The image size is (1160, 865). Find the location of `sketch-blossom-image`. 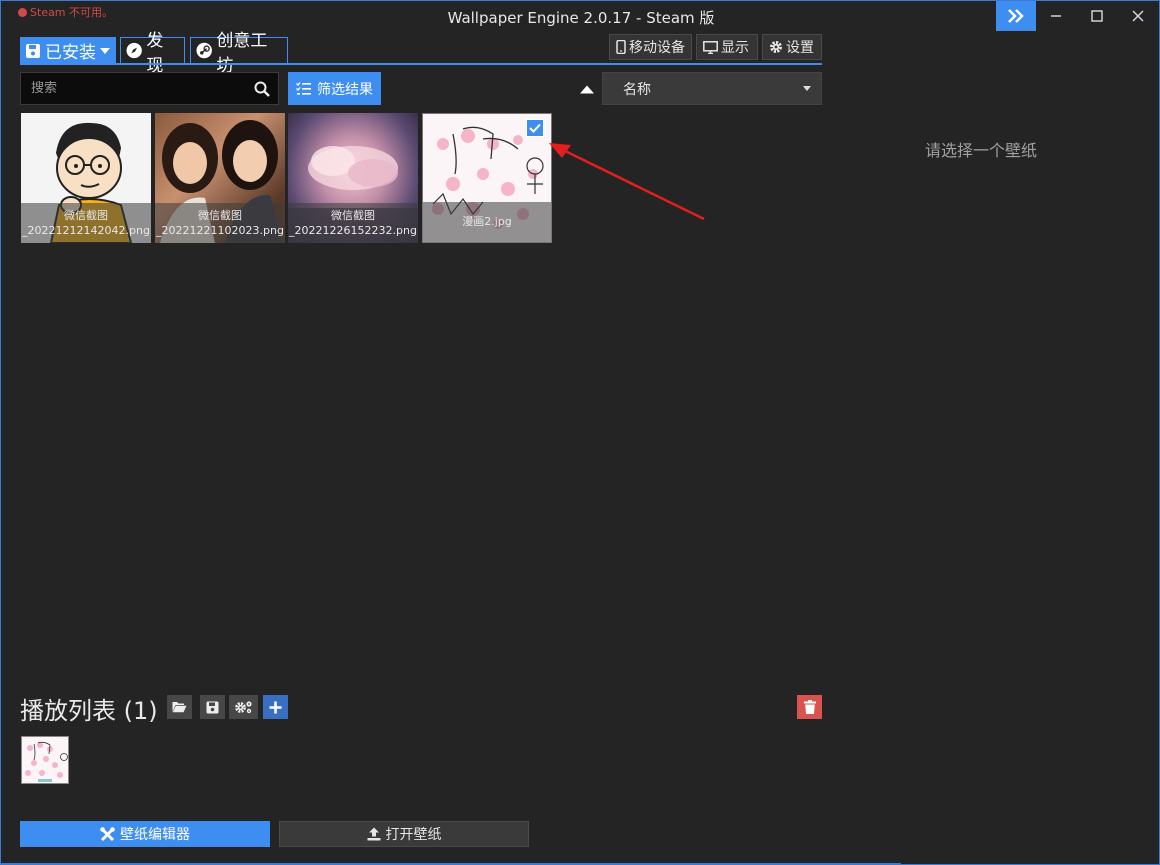

sketch-blossom-image is located at coordinates (46, 761).